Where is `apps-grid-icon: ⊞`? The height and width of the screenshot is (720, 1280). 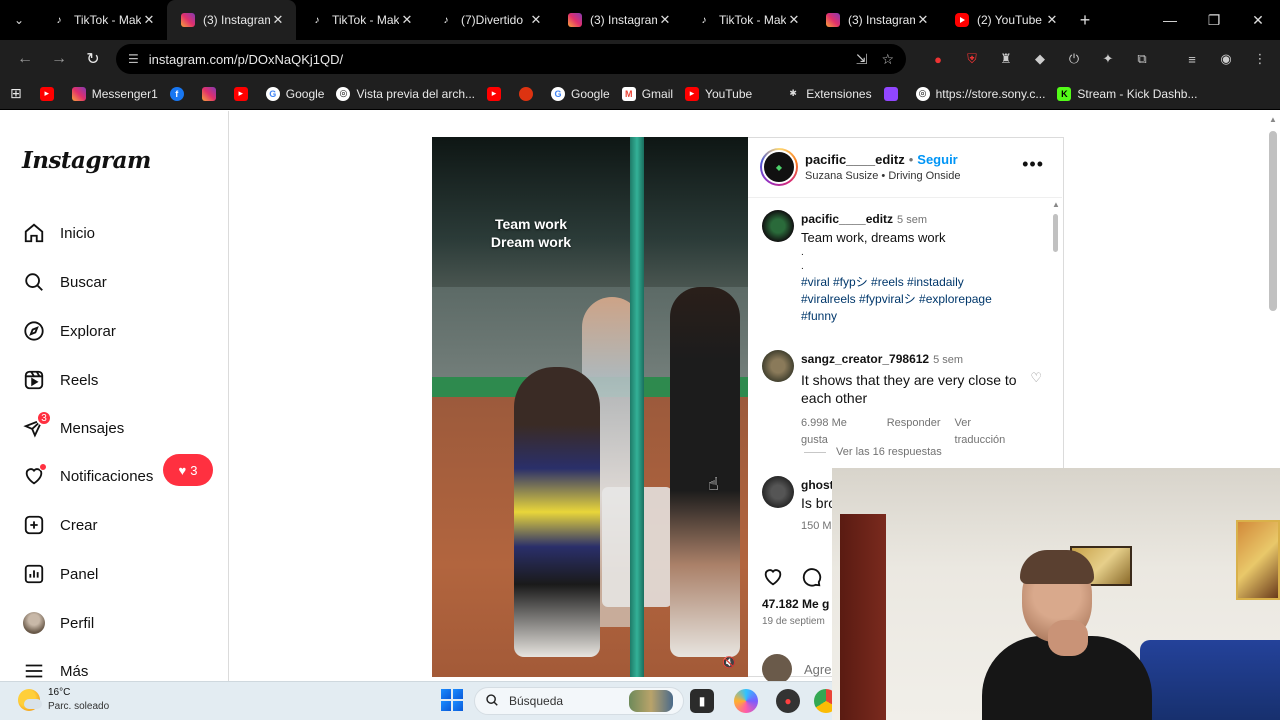 apps-grid-icon: ⊞ is located at coordinates (16, 93).